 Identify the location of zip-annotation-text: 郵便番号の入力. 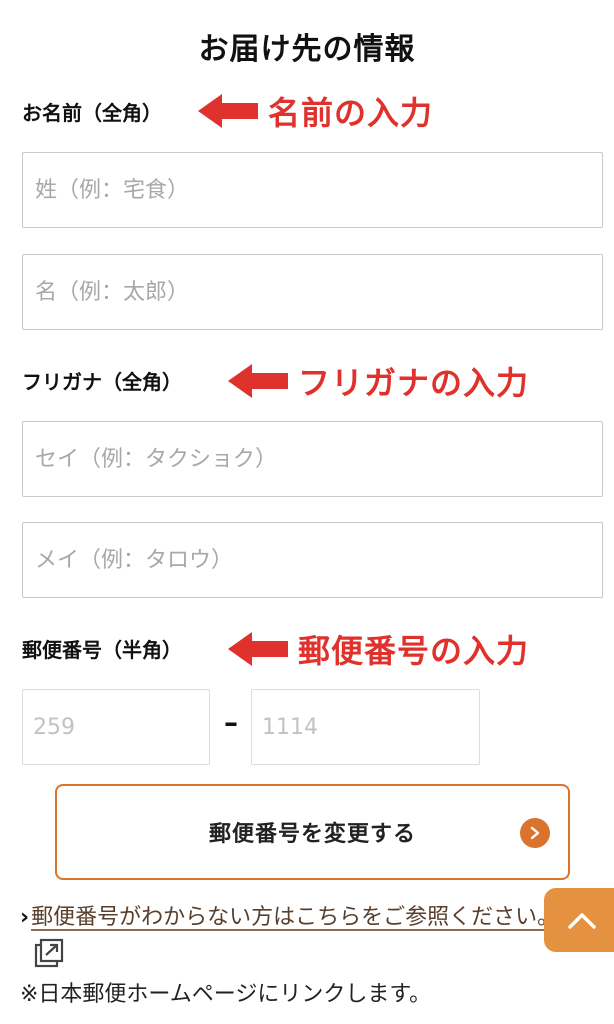
(414, 651).